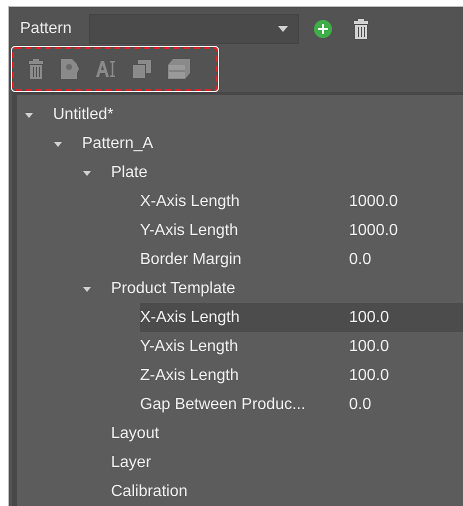 This screenshot has height=506, width=463. What do you see at coordinates (191, 260) in the screenshot?
I see `node-label: Border Margin` at bounding box center [191, 260].